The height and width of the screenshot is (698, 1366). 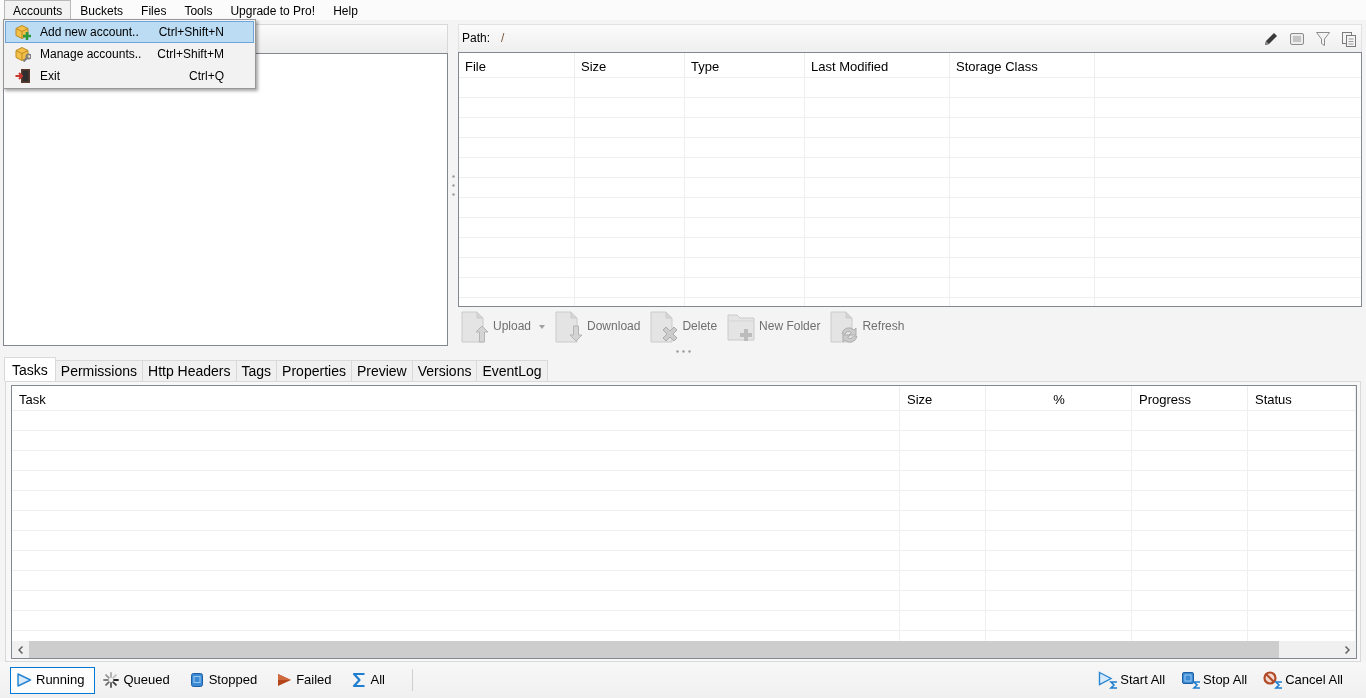 I want to click on stop-icon, so click(x=196, y=680).